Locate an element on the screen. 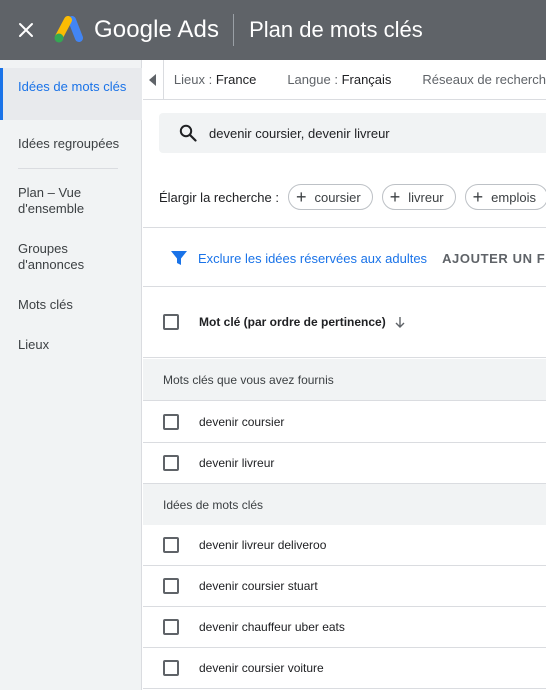 The image size is (546, 690). sidebar-divider is located at coordinates (68, 168).